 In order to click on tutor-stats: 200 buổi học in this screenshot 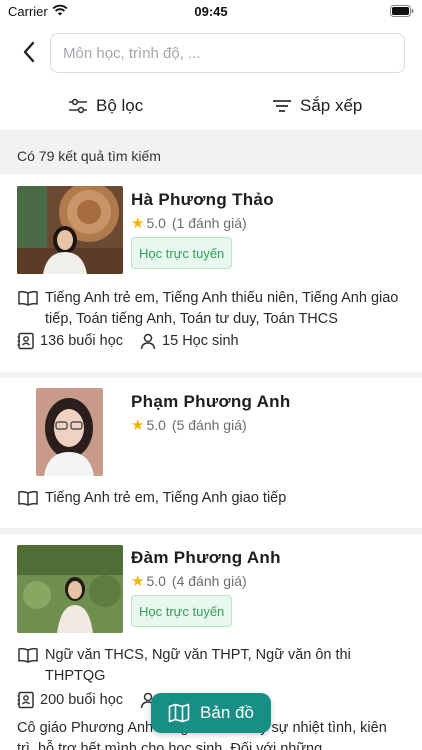, I will do `click(95, 700)`.